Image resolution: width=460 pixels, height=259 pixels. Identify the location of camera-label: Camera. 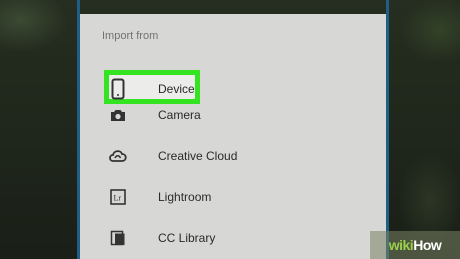
(179, 115).